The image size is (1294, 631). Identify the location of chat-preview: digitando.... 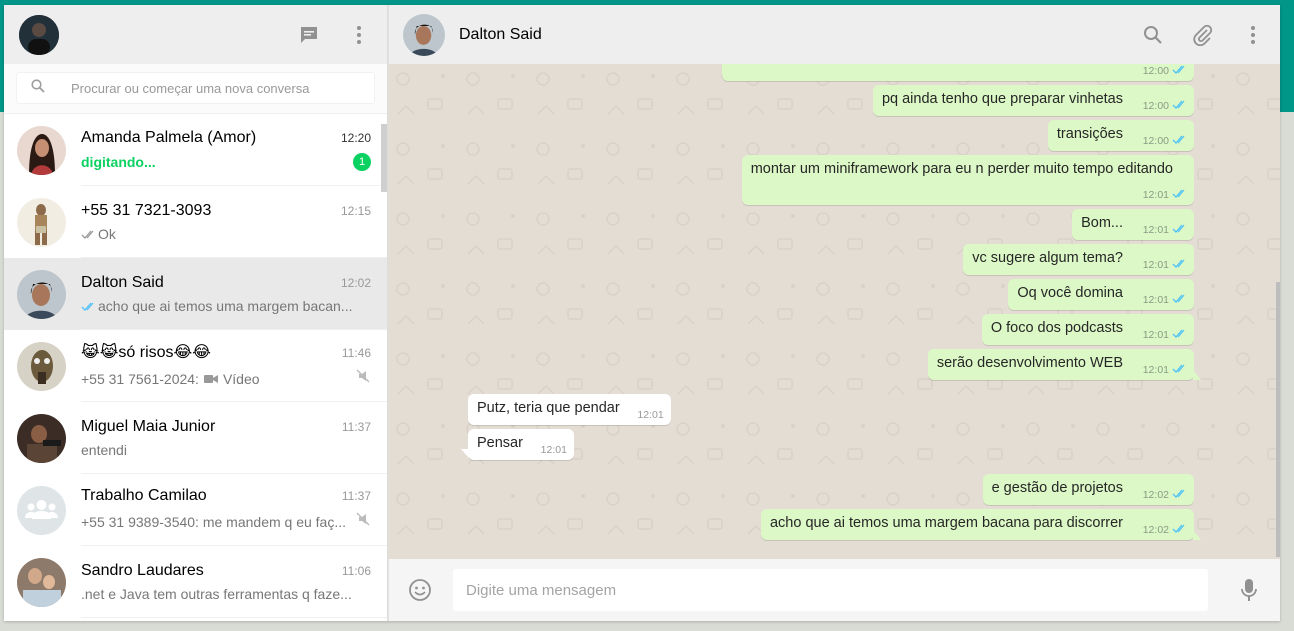
(118, 161).